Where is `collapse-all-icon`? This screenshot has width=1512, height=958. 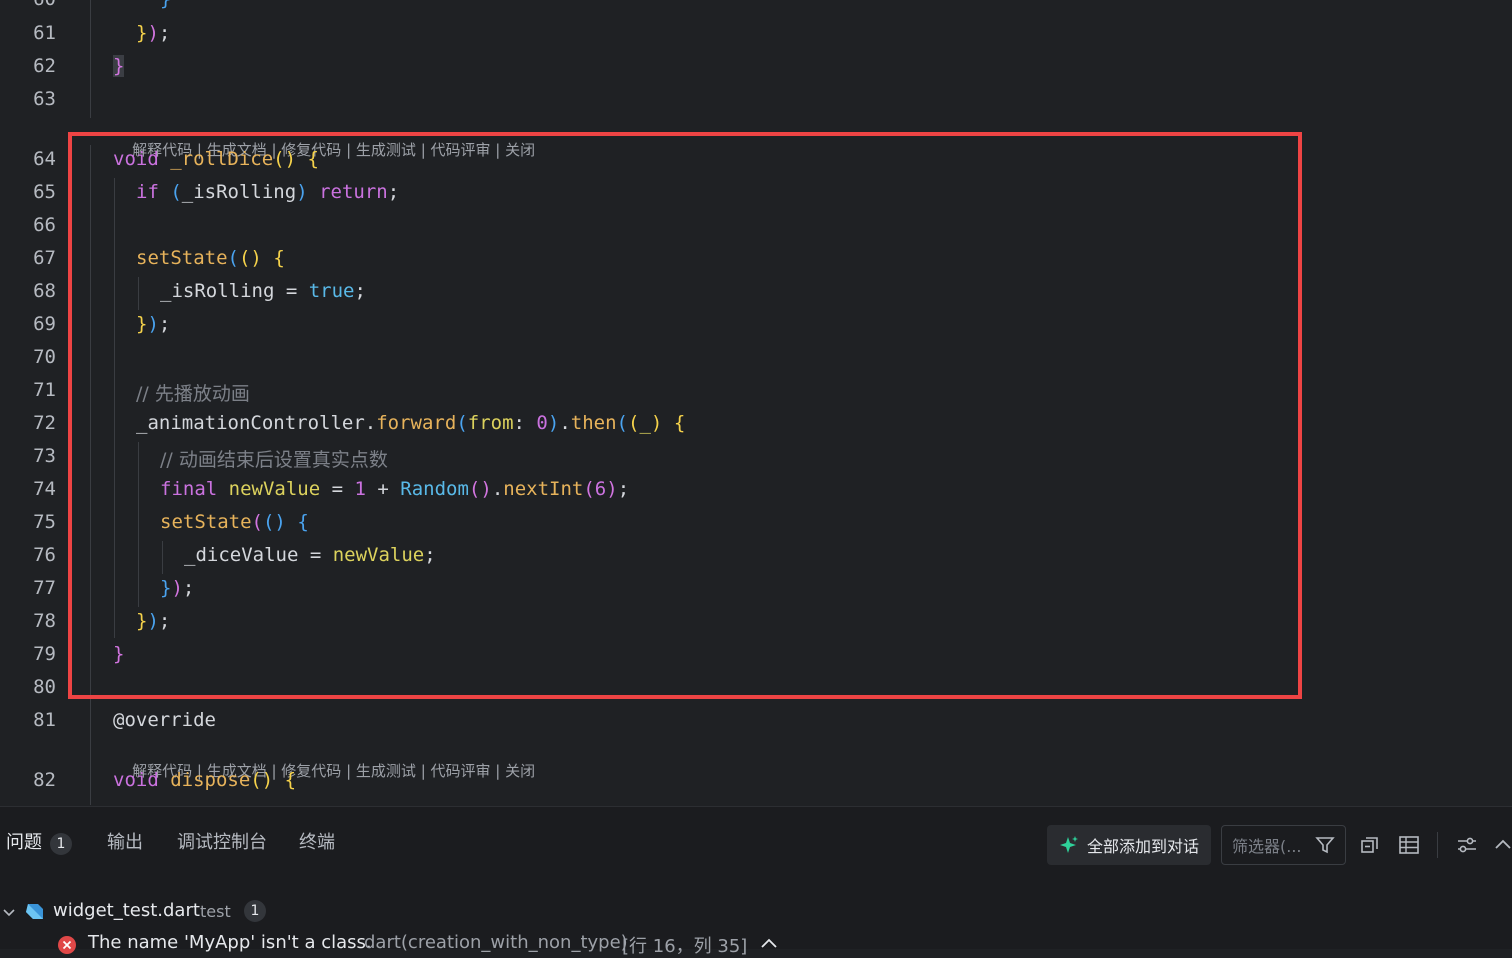
collapse-all-icon is located at coordinates (1370, 845).